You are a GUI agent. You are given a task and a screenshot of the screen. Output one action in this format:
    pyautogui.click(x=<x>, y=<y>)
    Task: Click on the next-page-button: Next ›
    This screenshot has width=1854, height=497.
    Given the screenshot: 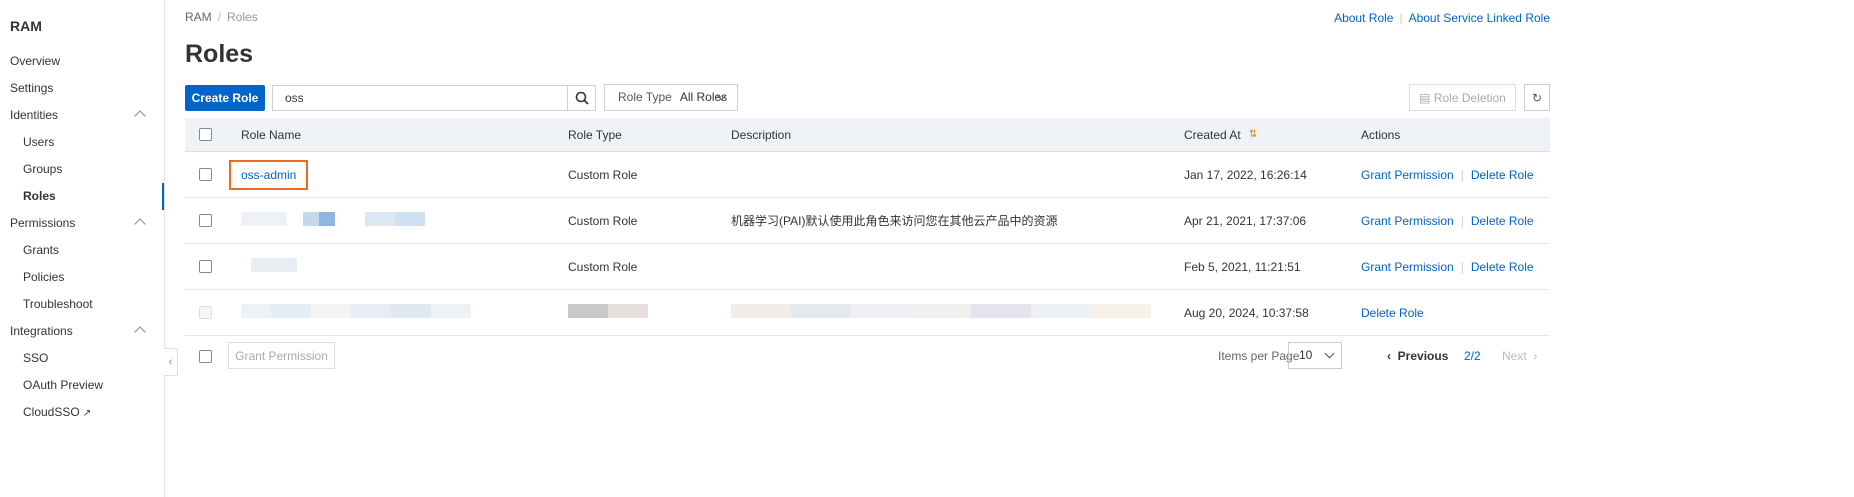 What is the action you would take?
    pyautogui.click(x=1519, y=356)
    